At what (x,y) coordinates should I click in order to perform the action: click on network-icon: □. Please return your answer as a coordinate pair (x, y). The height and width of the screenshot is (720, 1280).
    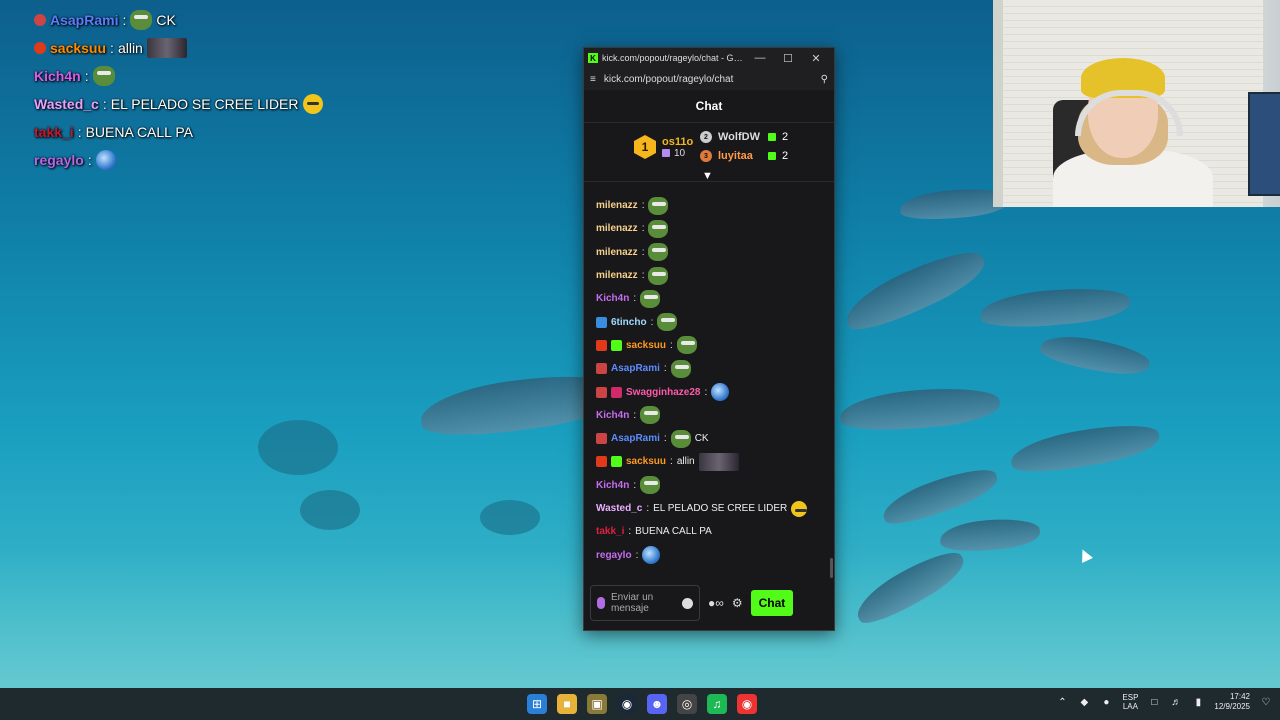
    Looking at the image, I should click on (1154, 702).